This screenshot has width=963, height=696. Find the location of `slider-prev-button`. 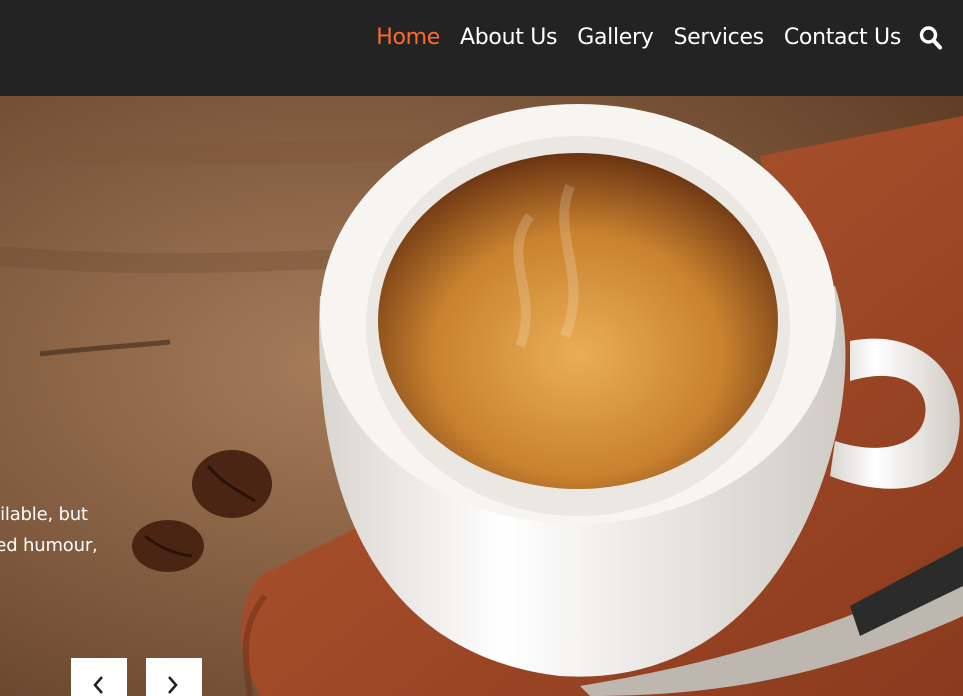

slider-prev-button is located at coordinates (99, 677).